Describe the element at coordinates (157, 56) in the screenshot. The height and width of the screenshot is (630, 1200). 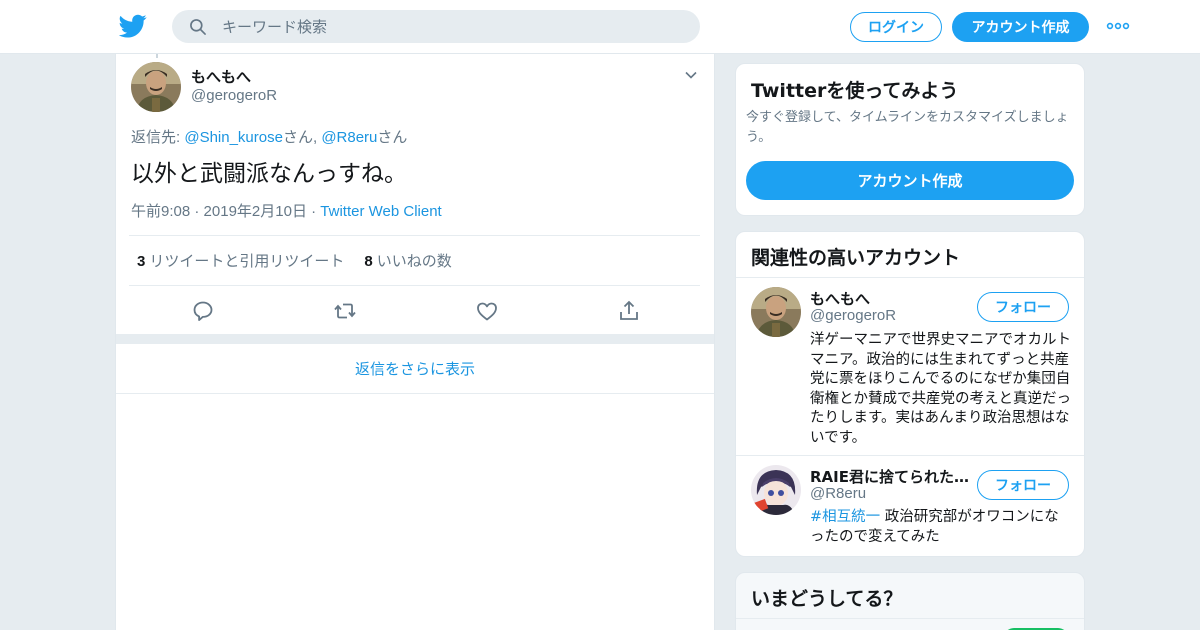
I see `thread-connector` at that location.